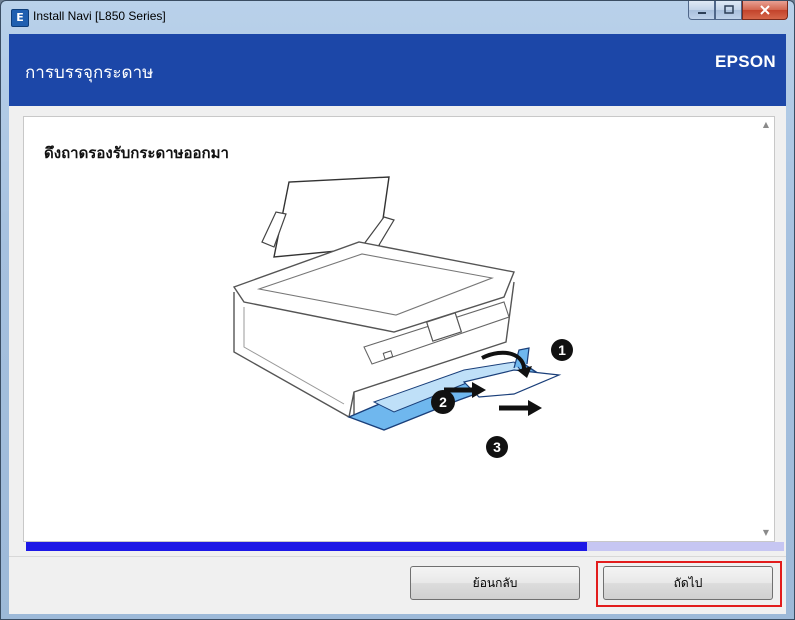 Image resolution: width=795 pixels, height=620 pixels. Describe the element at coordinates (745, 61) in the screenshot. I see `brand-logo: EPSON` at that location.